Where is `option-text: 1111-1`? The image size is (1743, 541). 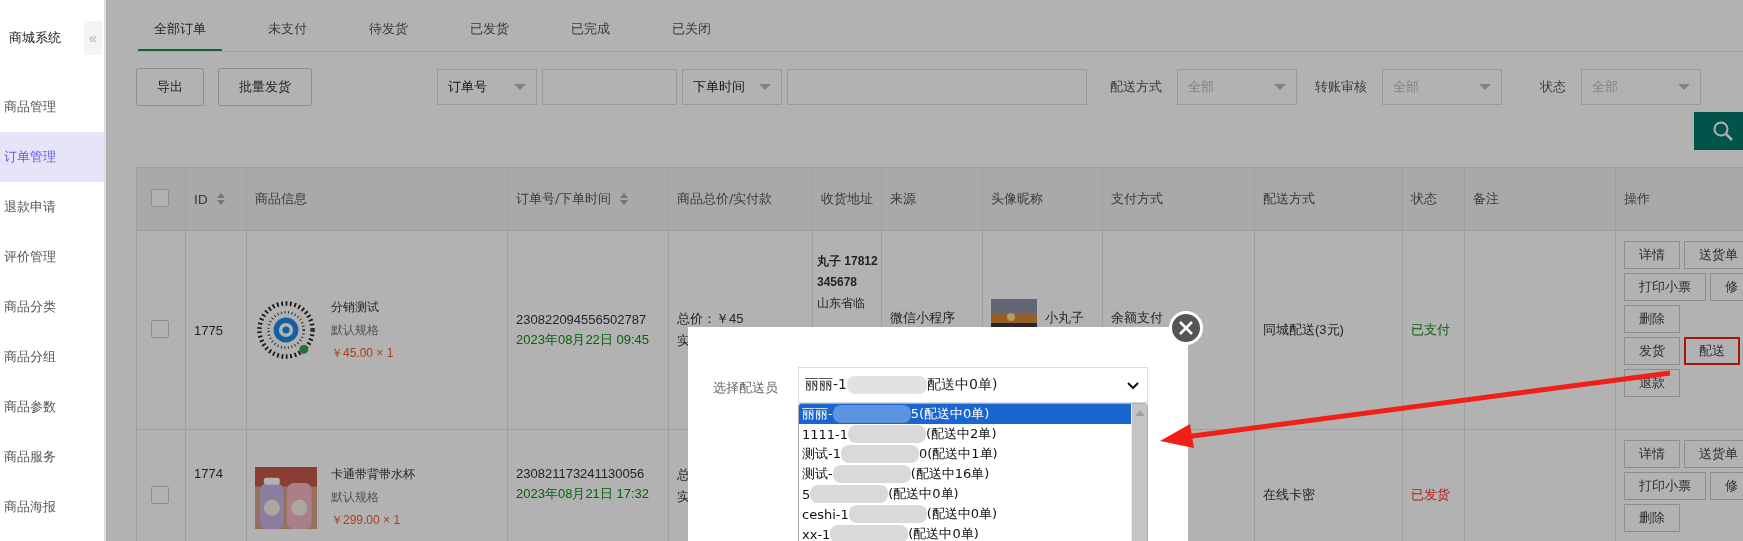 option-text: 1111-1 is located at coordinates (825, 434).